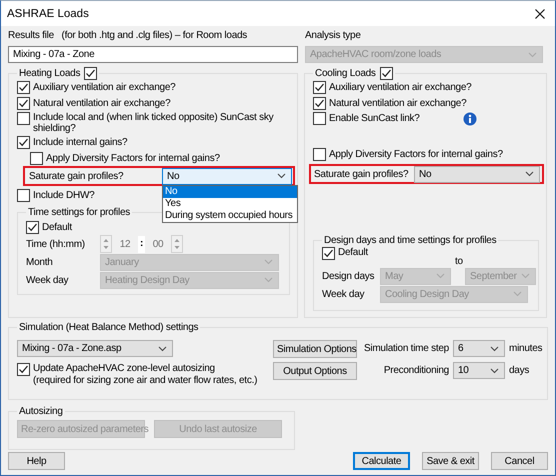 This screenshot has height=476, width=556. Describe the element at coordinates (349, 276) in the screenshot. I see `field-label: Design days` at that location.